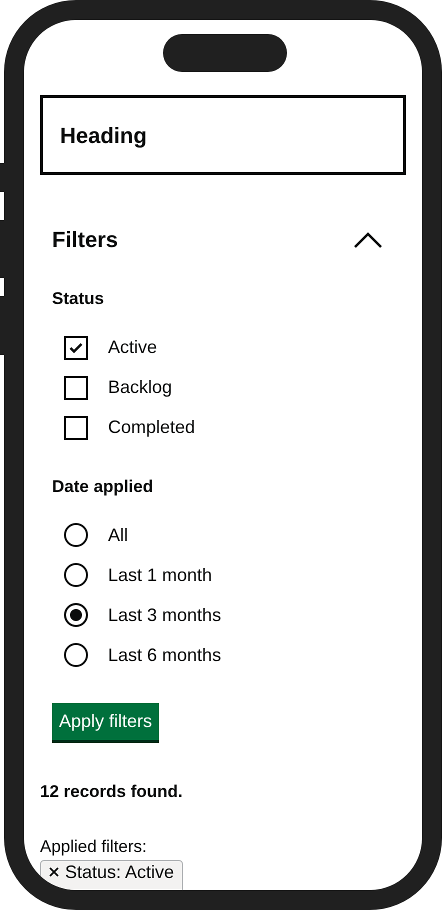 The height and width of the screenshot is (910, 446). What do you see at coordinates (94, 847) in the screenshot?
I see `applied-filters-label: Applied filters:` at bounding box center [94, 847].